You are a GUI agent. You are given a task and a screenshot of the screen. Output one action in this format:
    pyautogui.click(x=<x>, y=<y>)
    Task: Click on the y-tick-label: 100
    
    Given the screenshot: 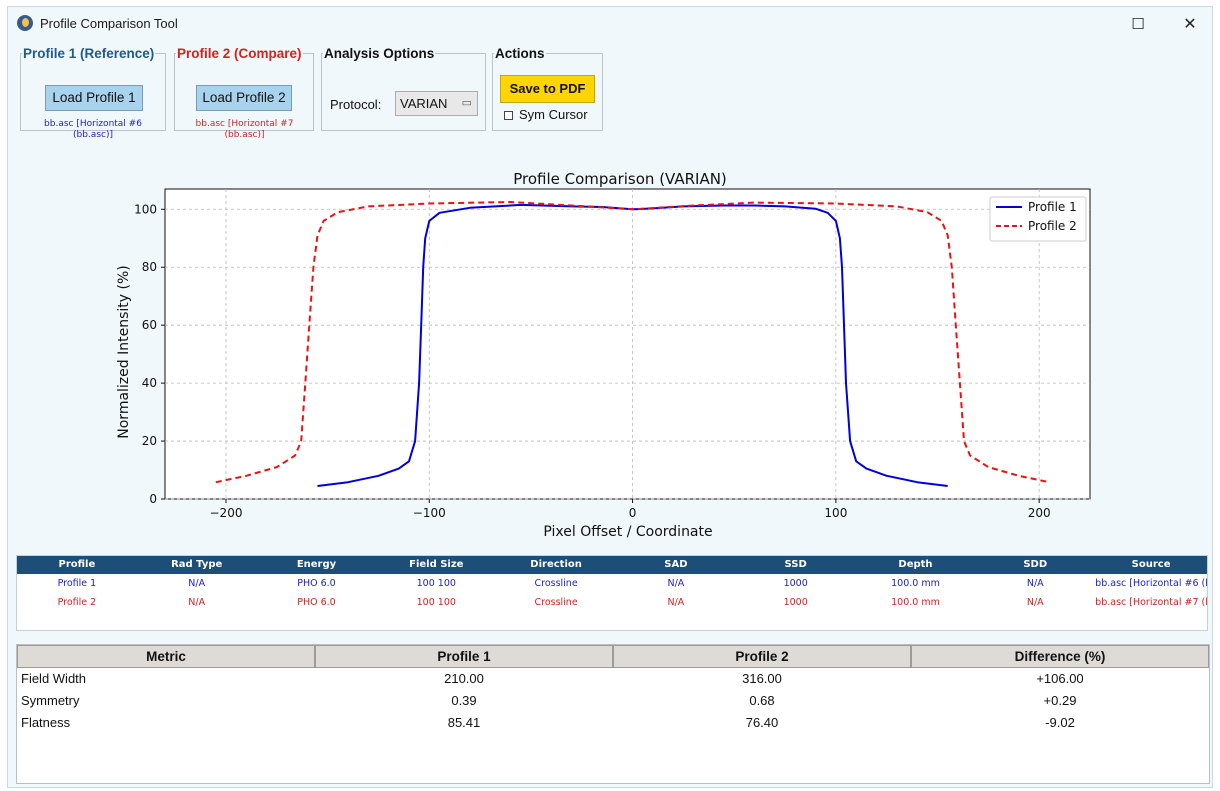 What is the action you would take?
    pyautogui.click(x=145, y=209)
    